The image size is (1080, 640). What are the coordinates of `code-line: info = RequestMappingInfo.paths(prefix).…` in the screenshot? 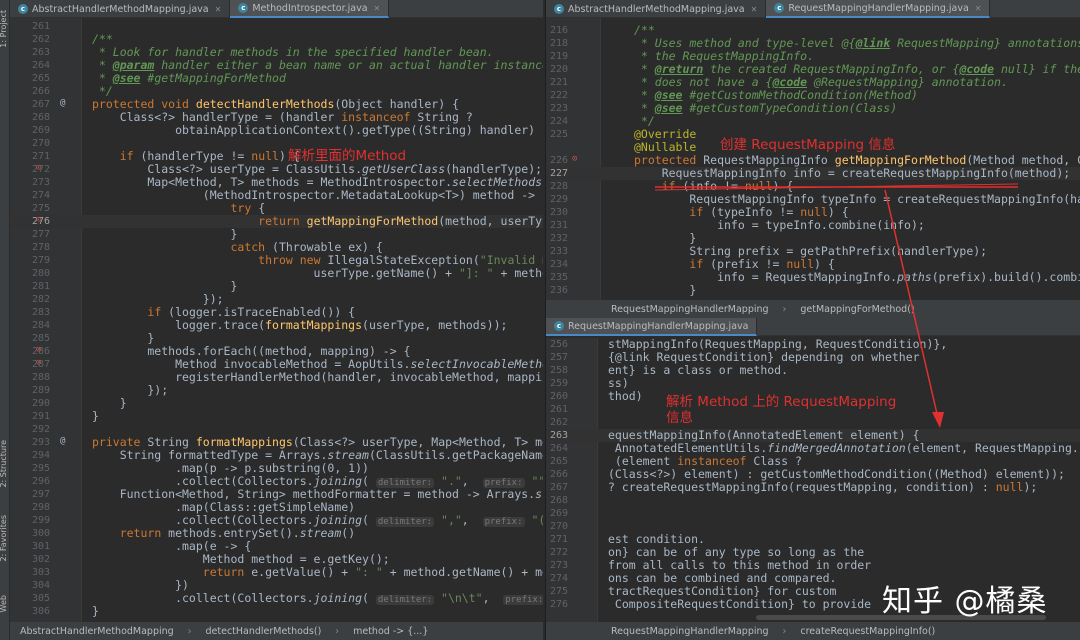 It's located at (857, 277).